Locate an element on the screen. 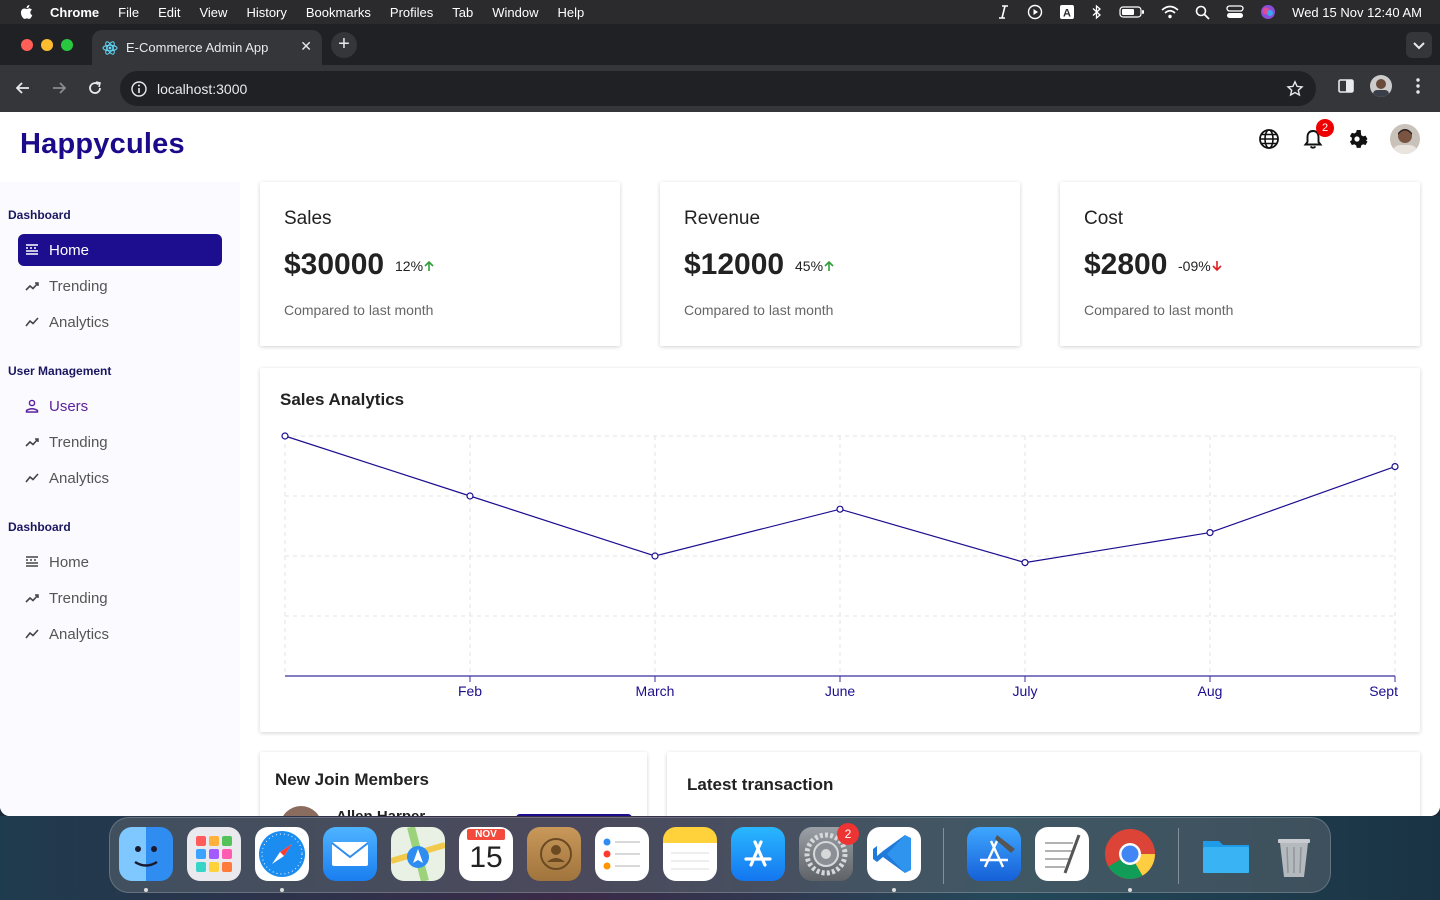  new-members-card: New Join Members Allen Harper is located at coordinates (453, 784).